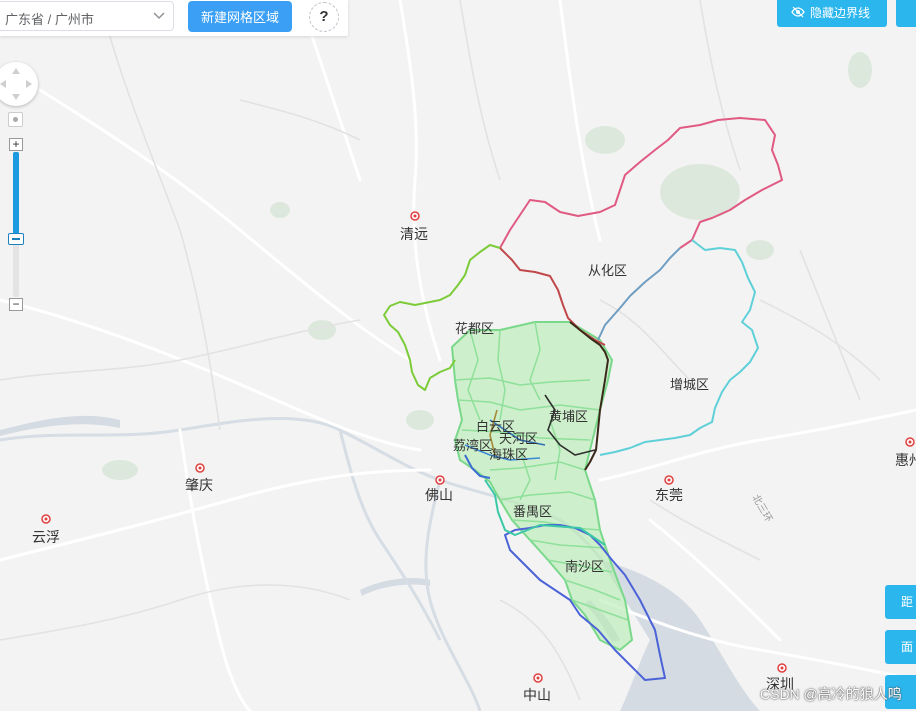  I want to click on new-grid-area-button: 新建网格区域, so click(240, 16).